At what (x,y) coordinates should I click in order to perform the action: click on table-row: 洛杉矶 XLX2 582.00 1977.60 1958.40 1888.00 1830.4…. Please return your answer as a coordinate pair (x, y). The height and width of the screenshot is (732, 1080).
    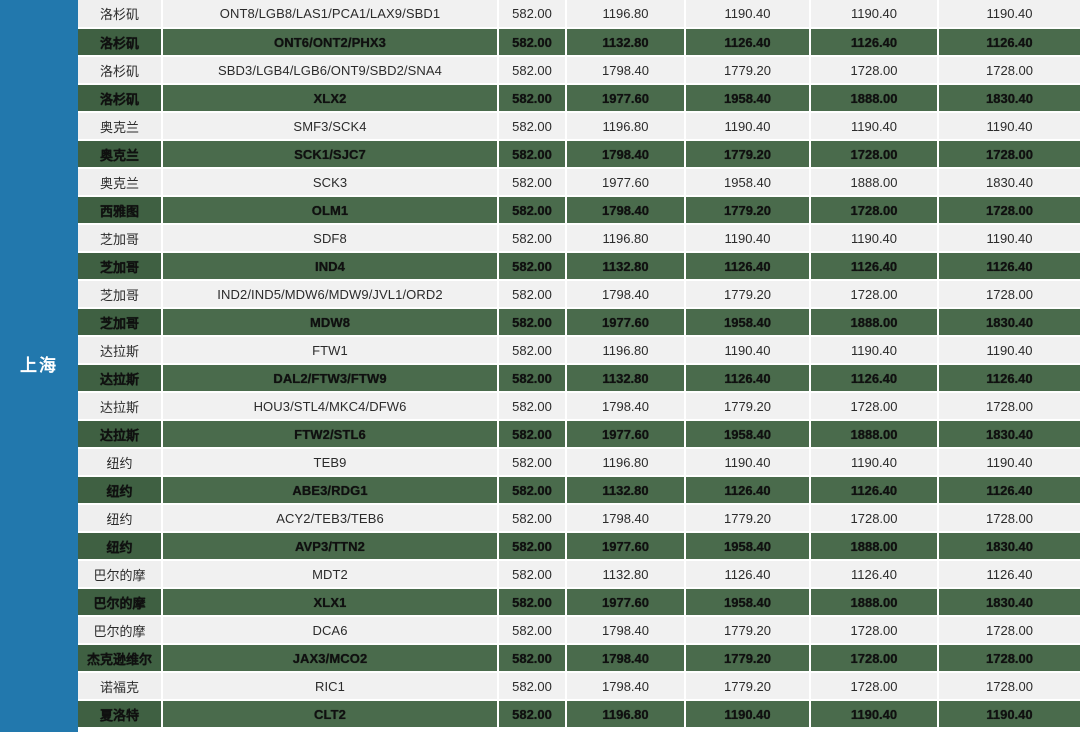
    Looking at the image, I should click on (579, 98).